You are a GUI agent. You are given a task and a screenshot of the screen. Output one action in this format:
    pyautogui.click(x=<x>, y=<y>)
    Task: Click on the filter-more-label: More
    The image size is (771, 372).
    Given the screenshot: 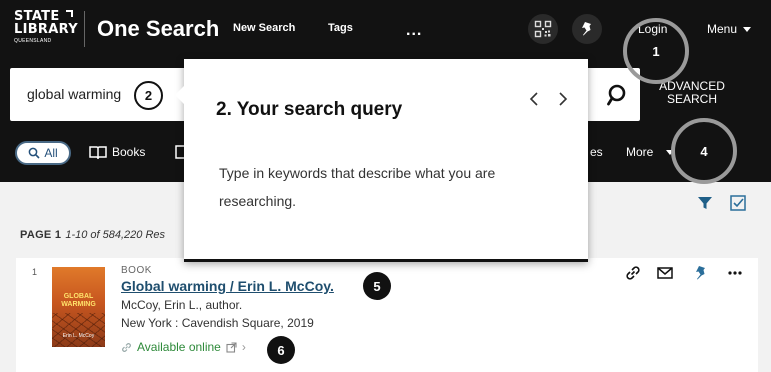 What is the action you would take?
    pyautogui.click(x=640, y=152)
    